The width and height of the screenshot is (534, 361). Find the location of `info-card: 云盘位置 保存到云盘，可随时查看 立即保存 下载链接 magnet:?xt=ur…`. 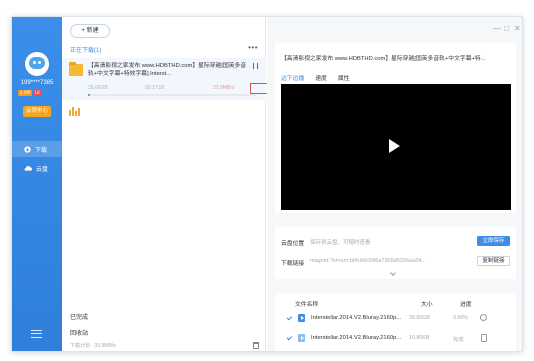

info-card: 云盘位置 保存到云盘，可随时查看 立即保存 下载链接 magnet:?xt=ur… is located at coordinates (395, 253).